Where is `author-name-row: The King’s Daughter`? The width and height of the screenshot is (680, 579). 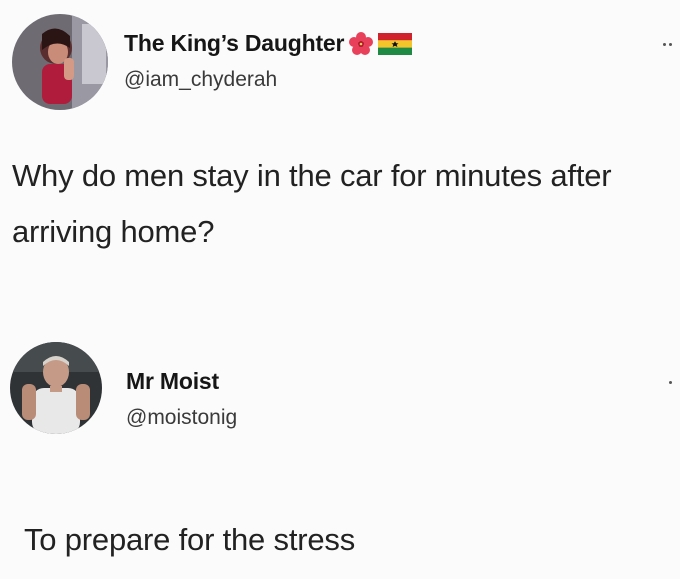 author-name-row: The King’s Daughter is located at coordinates (268, 43).